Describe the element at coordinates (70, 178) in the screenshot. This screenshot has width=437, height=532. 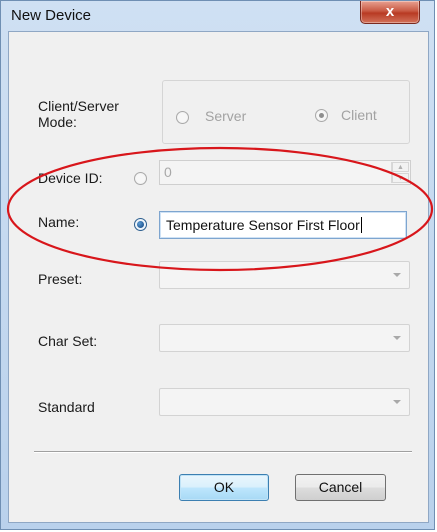
I see `device-id-label: Device ID:` at that location.